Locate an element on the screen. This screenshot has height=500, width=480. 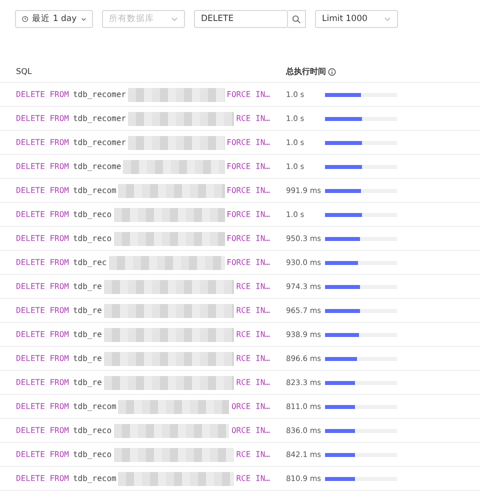
time-range-dropdown: 最近 1 day is located at coordinates (54, 19).